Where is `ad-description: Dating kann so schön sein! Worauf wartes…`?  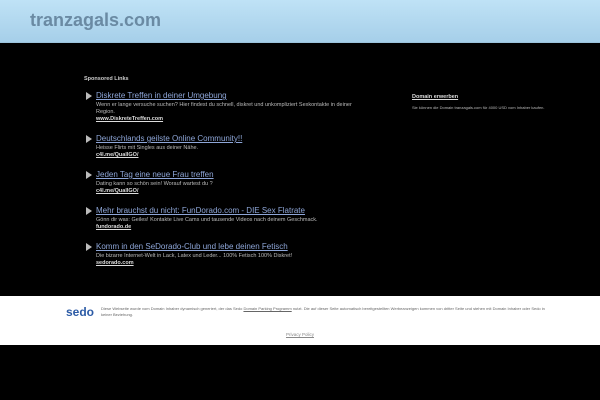
ad-description: Dating kann so schön sein! Worauf wartes… is located at coordinates (154, 184).